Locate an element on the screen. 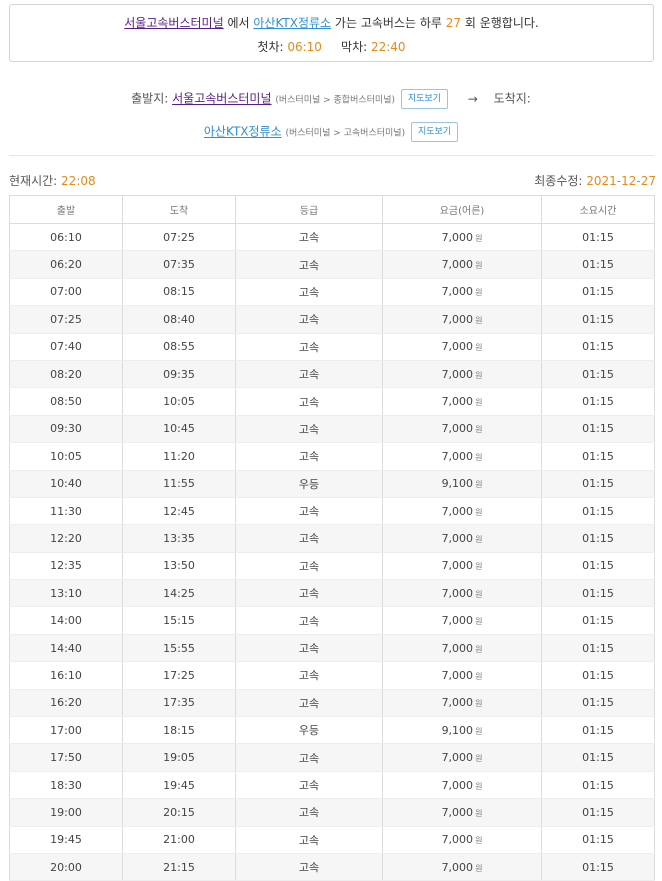  last-bus-label: 막차: is located at coordinates (354, 47).